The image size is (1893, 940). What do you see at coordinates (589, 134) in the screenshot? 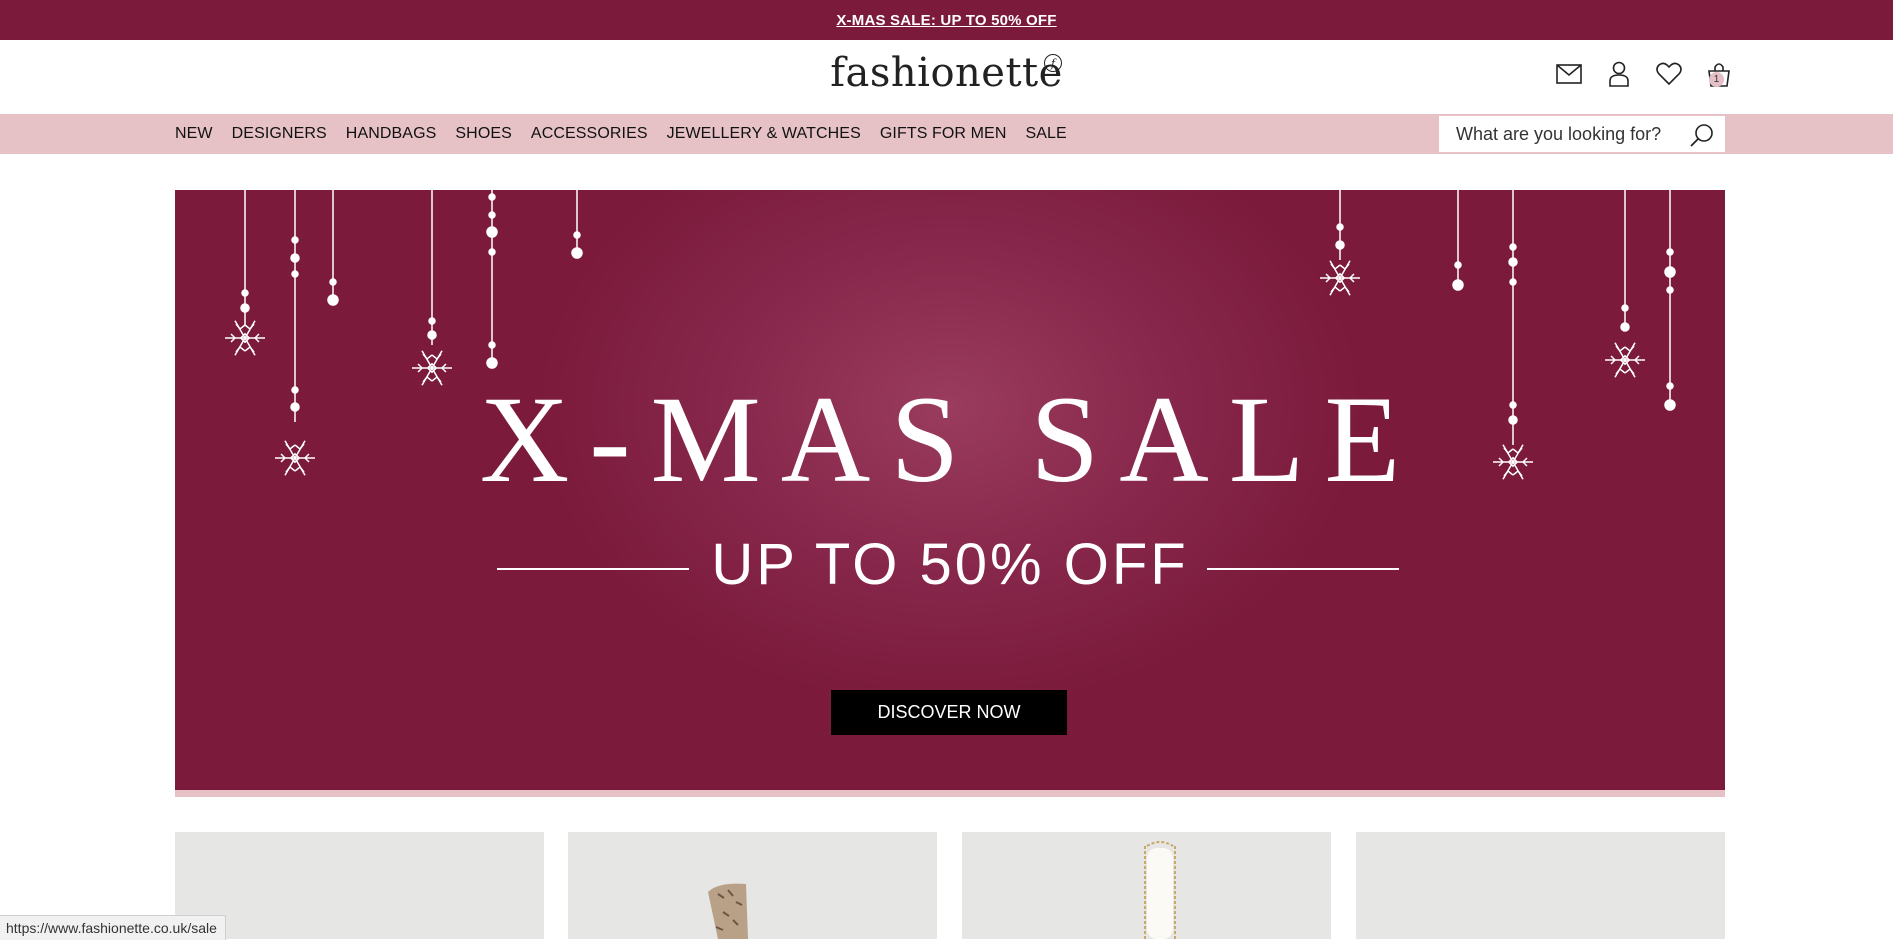
I see `nav-item-accessories: ACCESSORIES` at bounding box center [589, 134].